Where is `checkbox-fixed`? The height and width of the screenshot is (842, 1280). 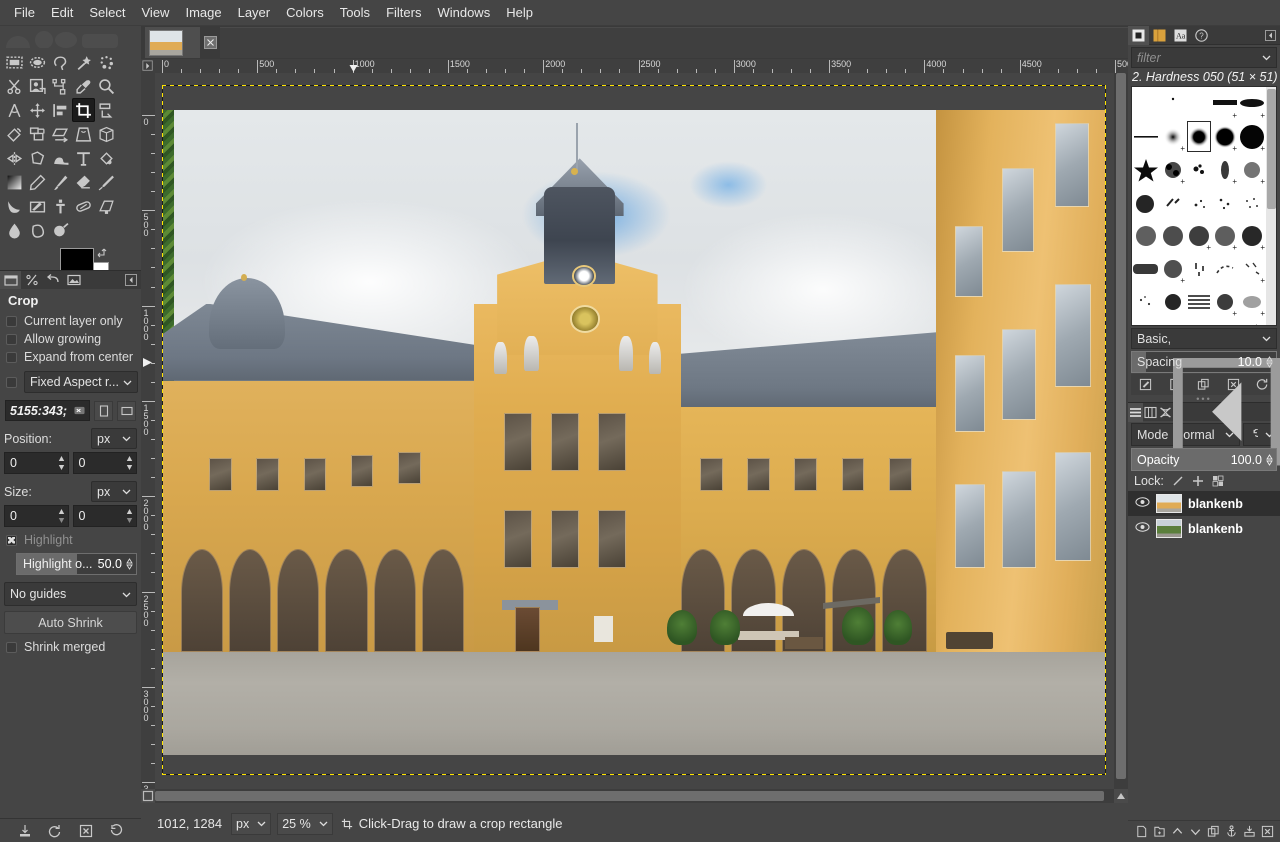 checkbox-fixed is located at coordinates (11, 382).